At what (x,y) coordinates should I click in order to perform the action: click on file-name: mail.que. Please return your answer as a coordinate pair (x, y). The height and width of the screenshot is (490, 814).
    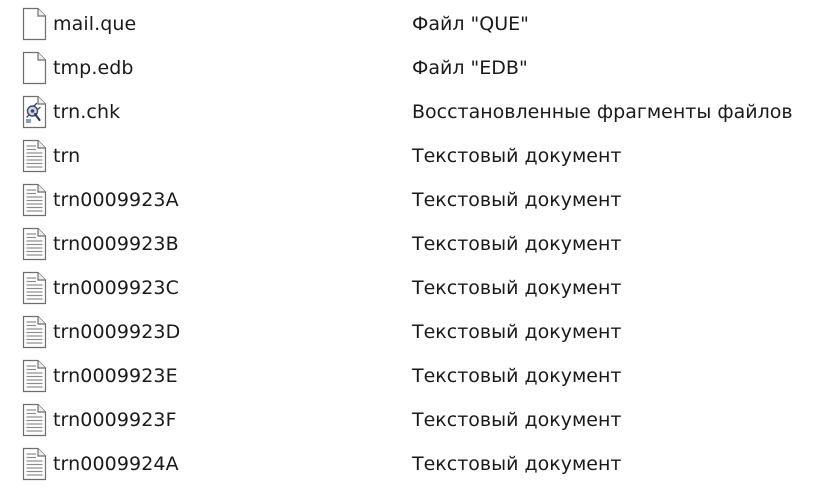
    Looking at the image, I should click on (95, 24).